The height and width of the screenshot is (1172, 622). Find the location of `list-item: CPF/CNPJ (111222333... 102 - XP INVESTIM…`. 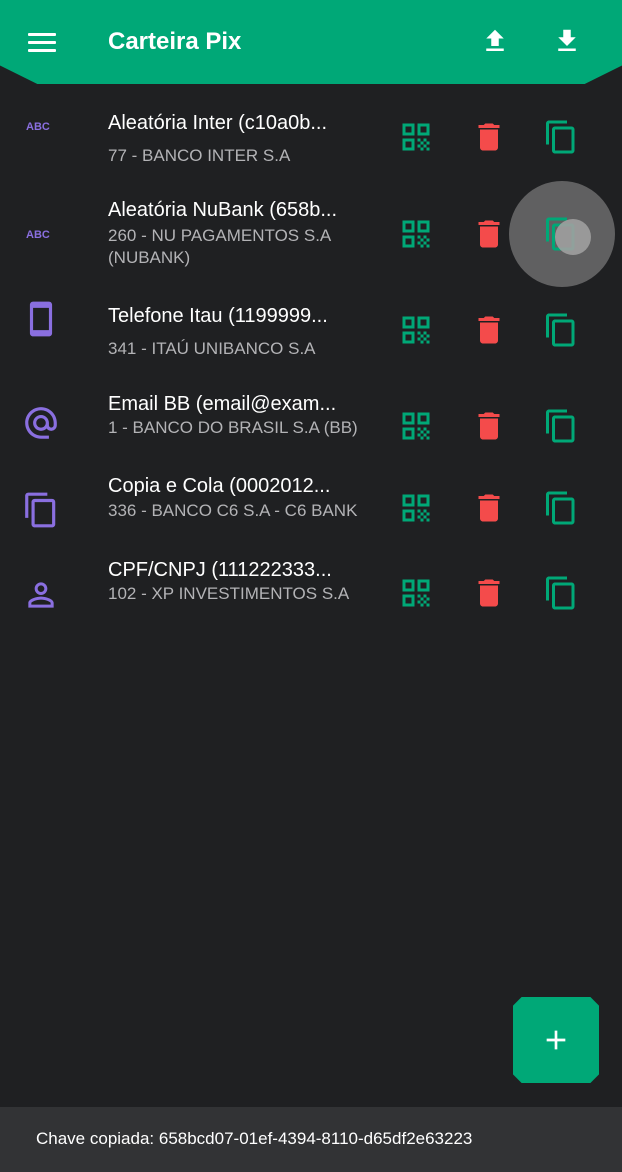

list-item: CPF/CNPJ (111222333... 102 - XP INVESTIM… is located at coordinates (311, 599).